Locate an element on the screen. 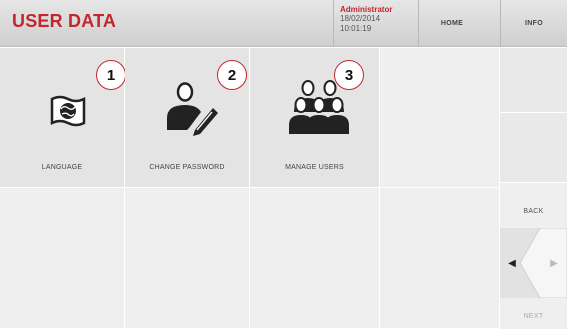 The width and height of the screenshot is (567, 329). tile-language: 1 LANGUAGE is located at coordinates (63, 118).